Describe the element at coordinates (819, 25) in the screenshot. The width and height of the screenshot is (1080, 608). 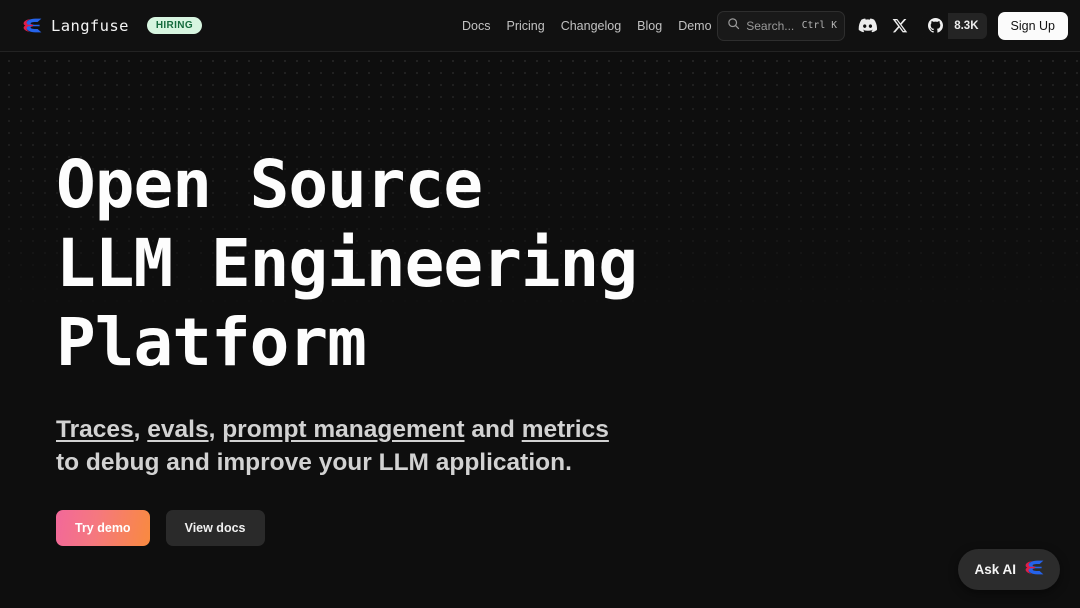
I see `search-shortcut-hint: Ctrl K` at that location.